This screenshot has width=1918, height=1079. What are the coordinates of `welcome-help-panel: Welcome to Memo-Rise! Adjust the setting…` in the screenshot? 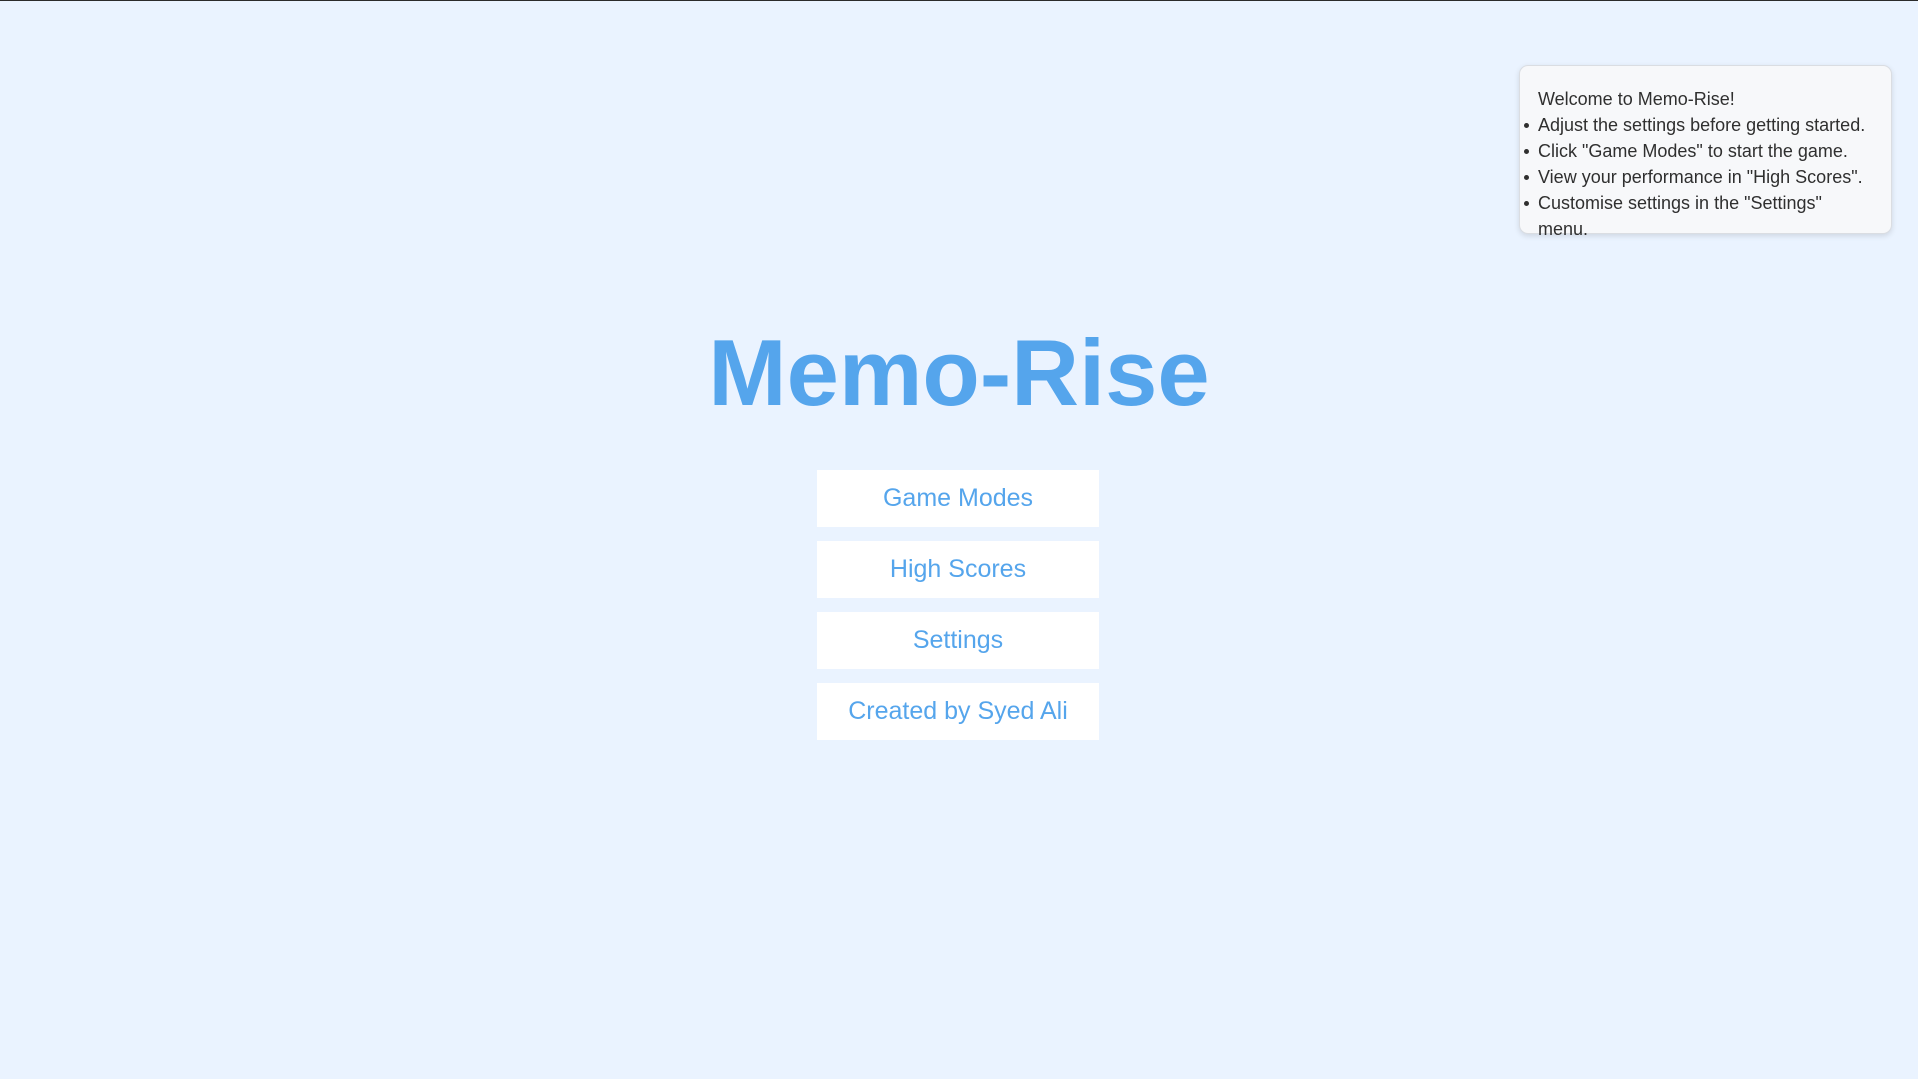 It's located at (1705, 152).